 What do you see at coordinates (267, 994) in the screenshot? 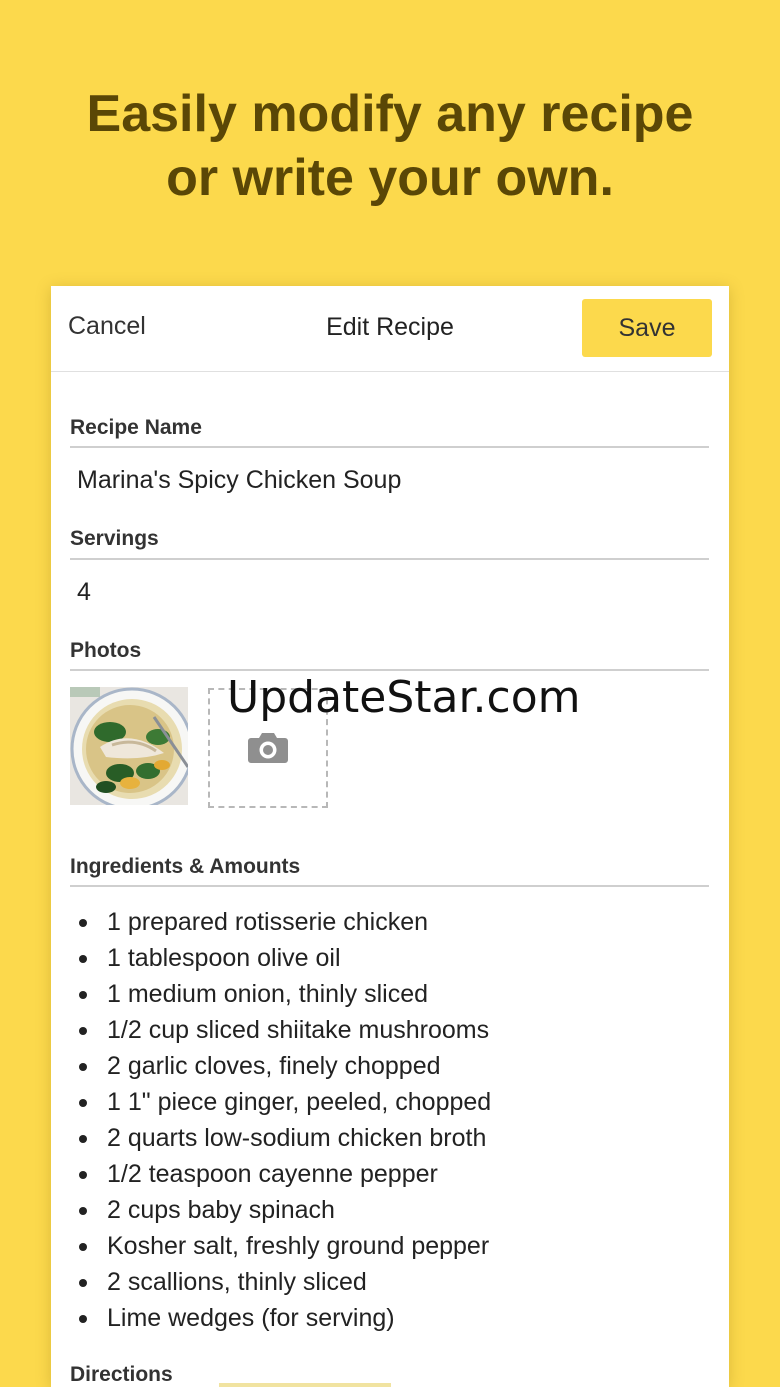
I see `ingredient-text: 1 medium onion, thinly sliced` at bounding box center [267, 994].